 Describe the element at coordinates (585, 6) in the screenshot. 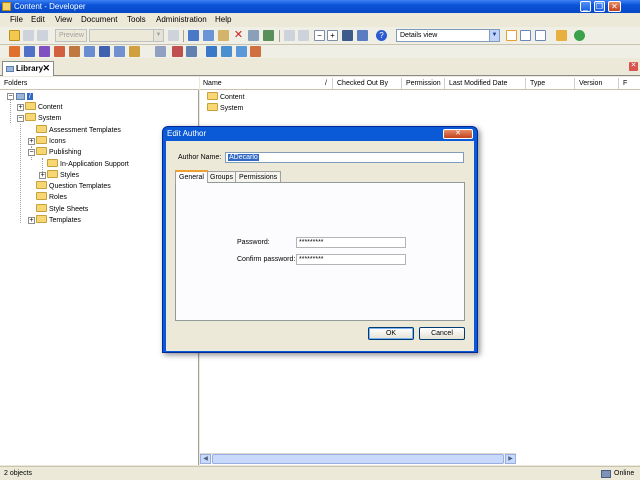

I see `minimize-button: _` at that location.